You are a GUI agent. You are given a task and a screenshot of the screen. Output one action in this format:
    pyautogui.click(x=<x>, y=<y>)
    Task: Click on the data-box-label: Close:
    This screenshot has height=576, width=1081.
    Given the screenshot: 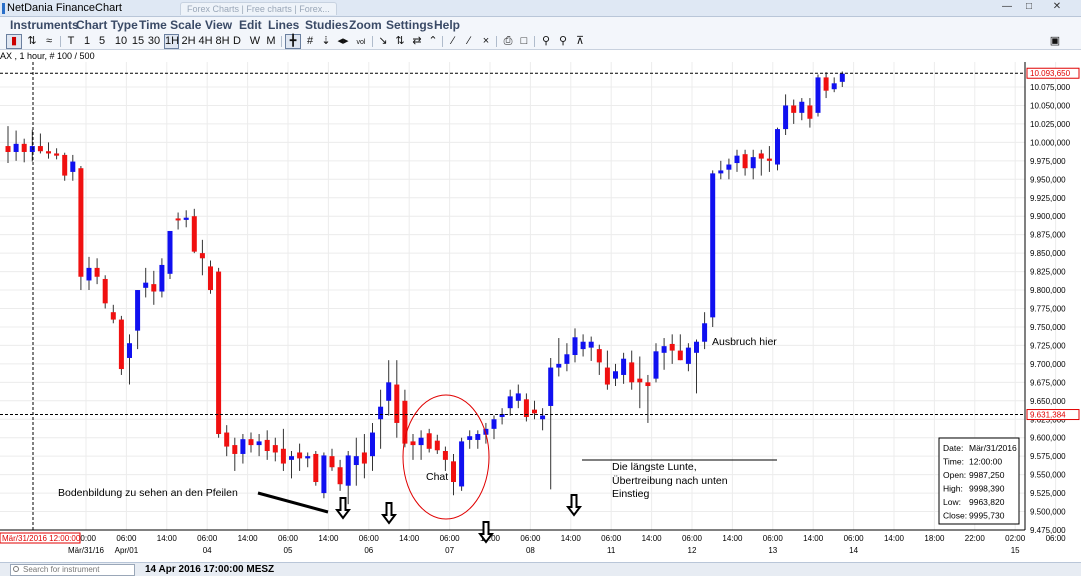 What is the action you would take?
    pyautogui.click(x=955, y=516)
    